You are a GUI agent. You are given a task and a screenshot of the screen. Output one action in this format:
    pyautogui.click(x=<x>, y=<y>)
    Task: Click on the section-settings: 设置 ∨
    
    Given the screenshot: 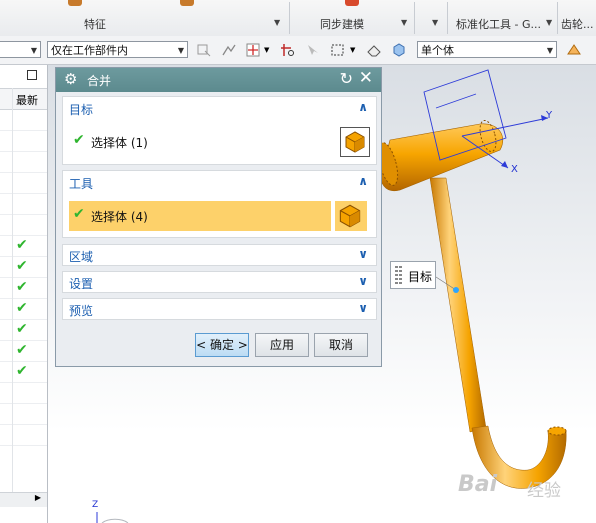 What is the action you would take?
    pyautogui.click(x=219, y=282)
    